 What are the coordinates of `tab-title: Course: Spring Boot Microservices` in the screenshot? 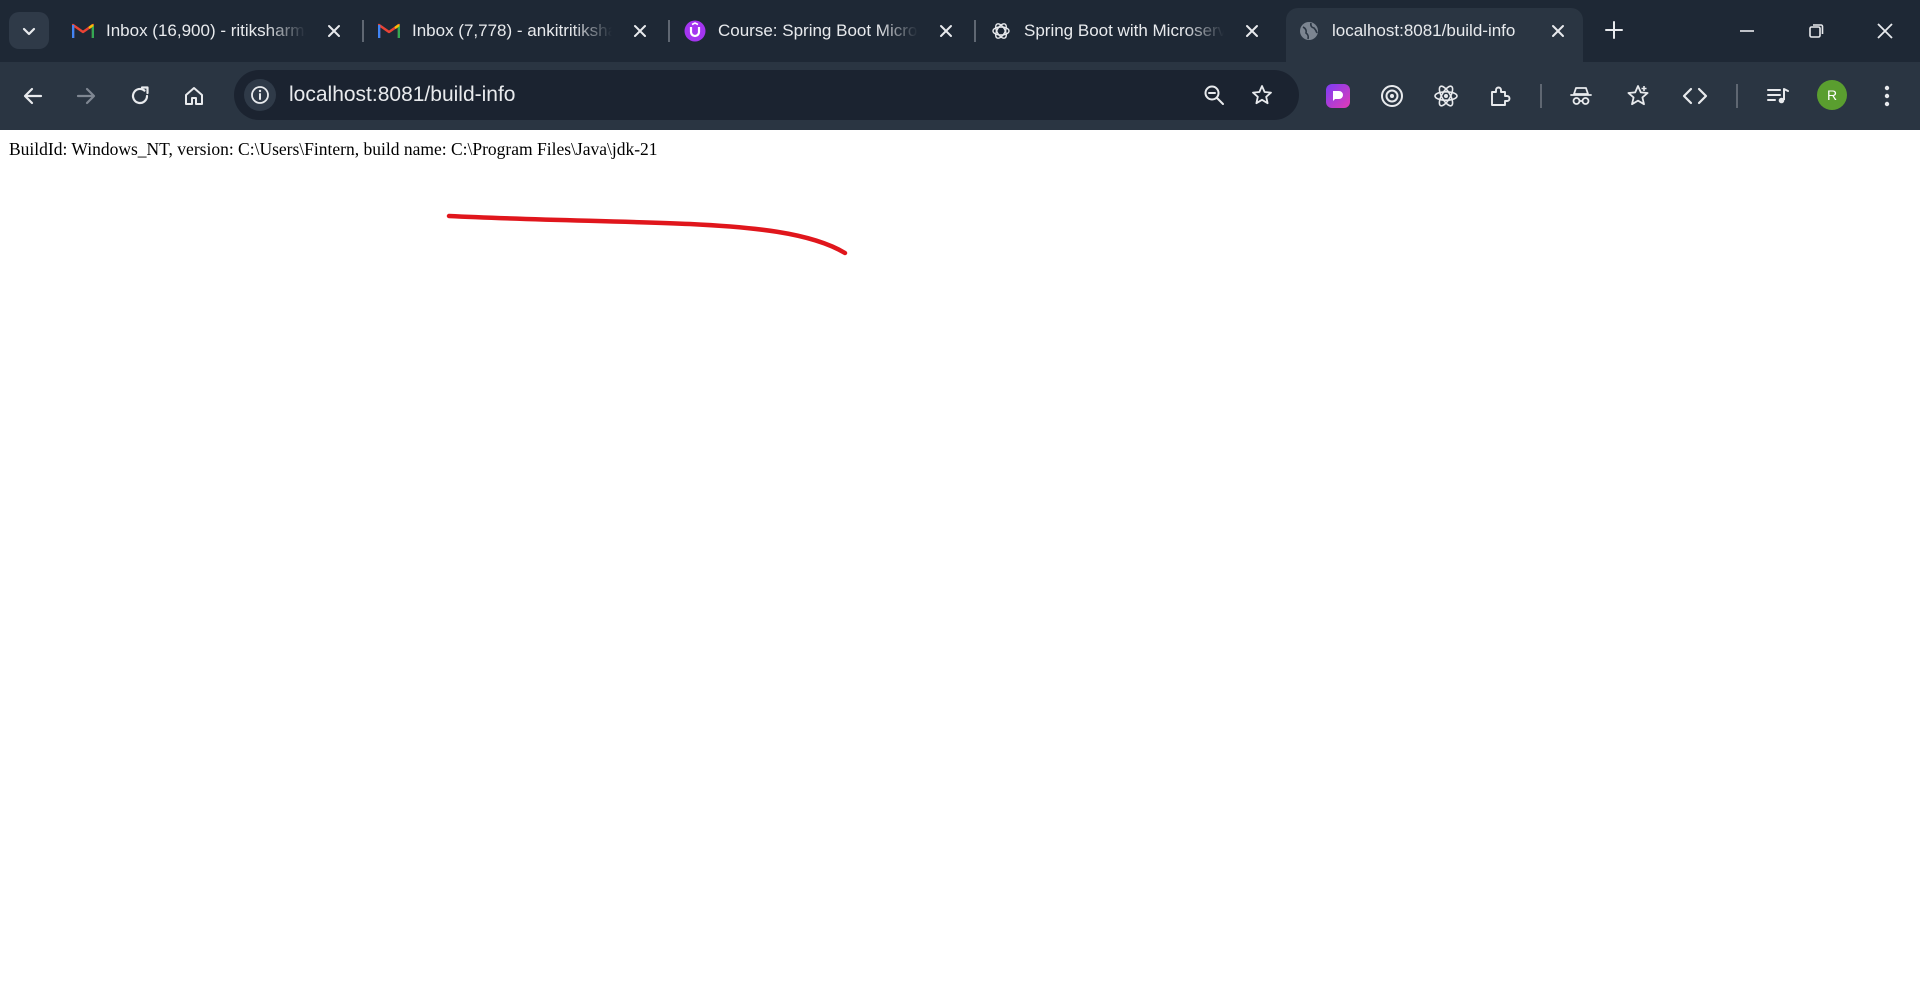 It's located at (818, 30).